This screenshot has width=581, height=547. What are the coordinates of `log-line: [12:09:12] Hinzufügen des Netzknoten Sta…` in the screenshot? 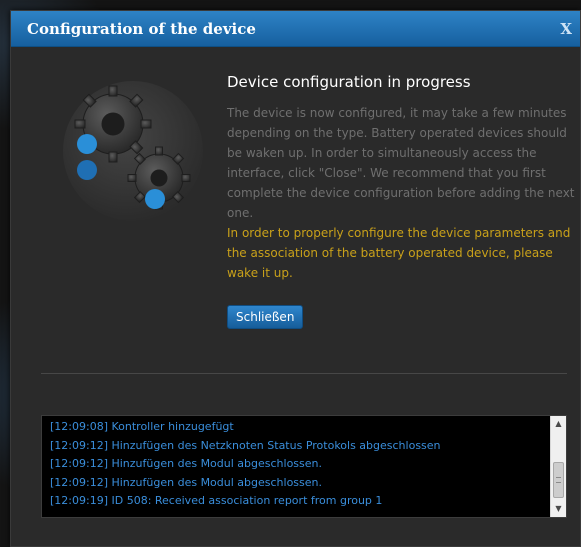 It's located at (245, 445).